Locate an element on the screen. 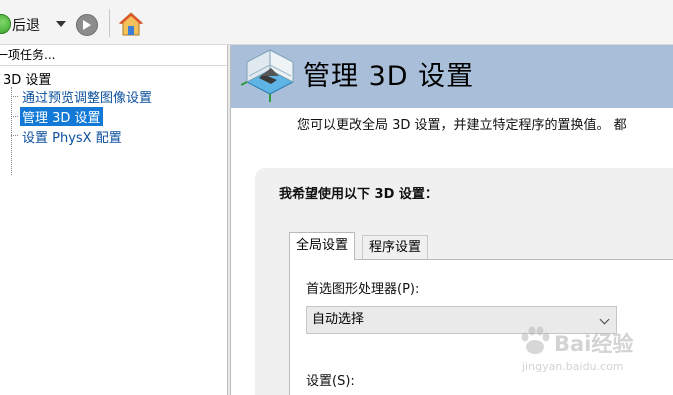 This screenshot has width=673, height=395. toolbar-separator is located at coordinates (109, 23).